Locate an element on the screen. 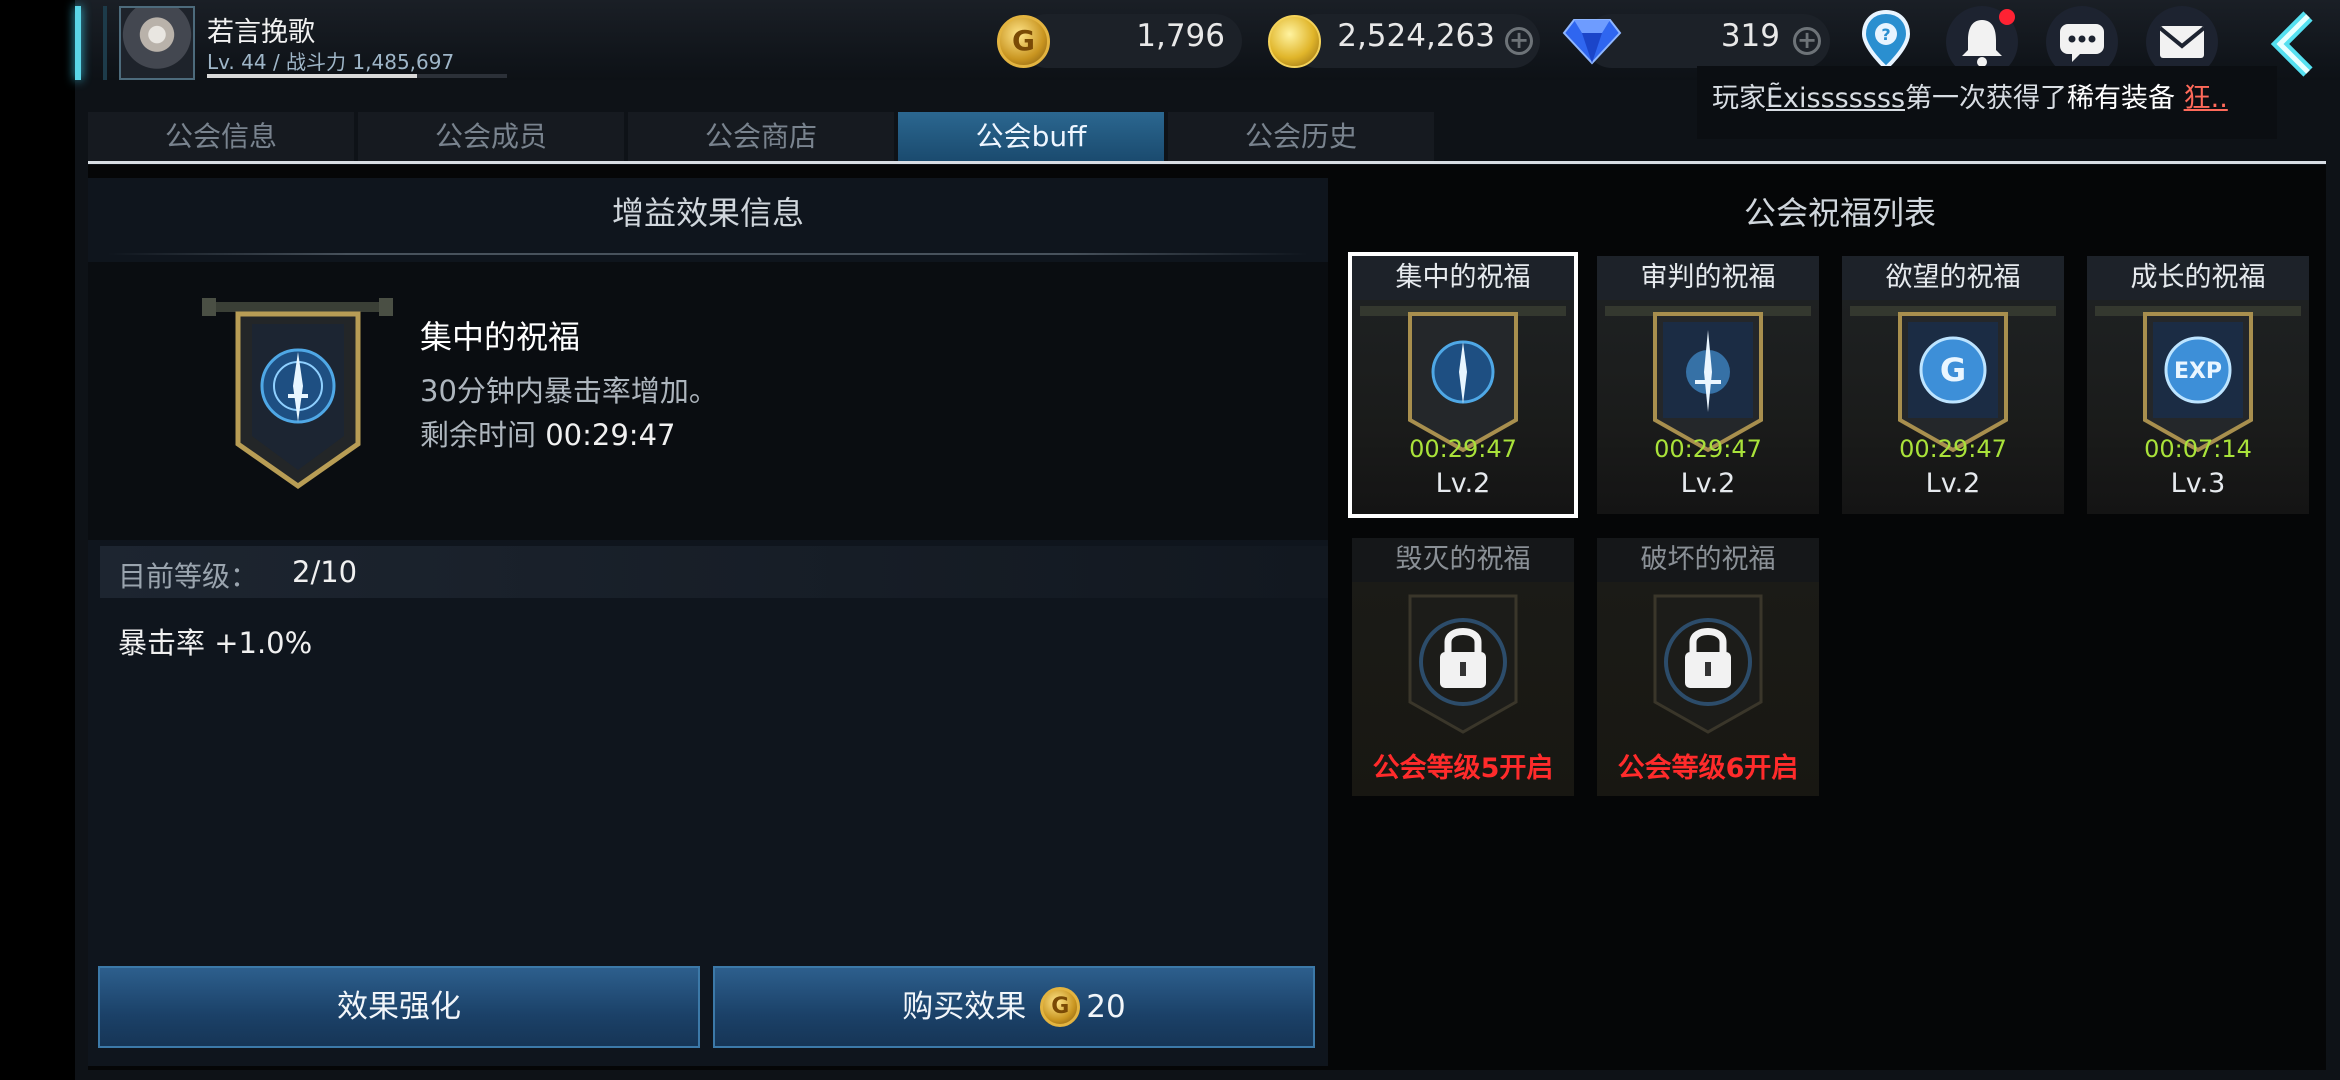 Image resolution: width=2340 pixels, height=1080 pixels. blessing-card-focus: 集中的祝福 00:29:47 Lv.2 is located at coordinates (1463, 385).